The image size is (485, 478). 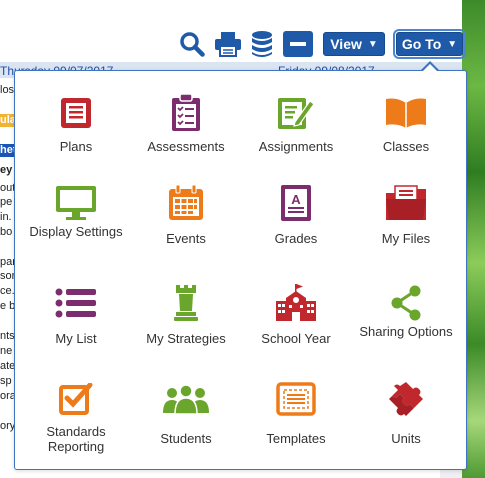 I want to click on goto-button: Go To ▼, so click(x=429, y=44).